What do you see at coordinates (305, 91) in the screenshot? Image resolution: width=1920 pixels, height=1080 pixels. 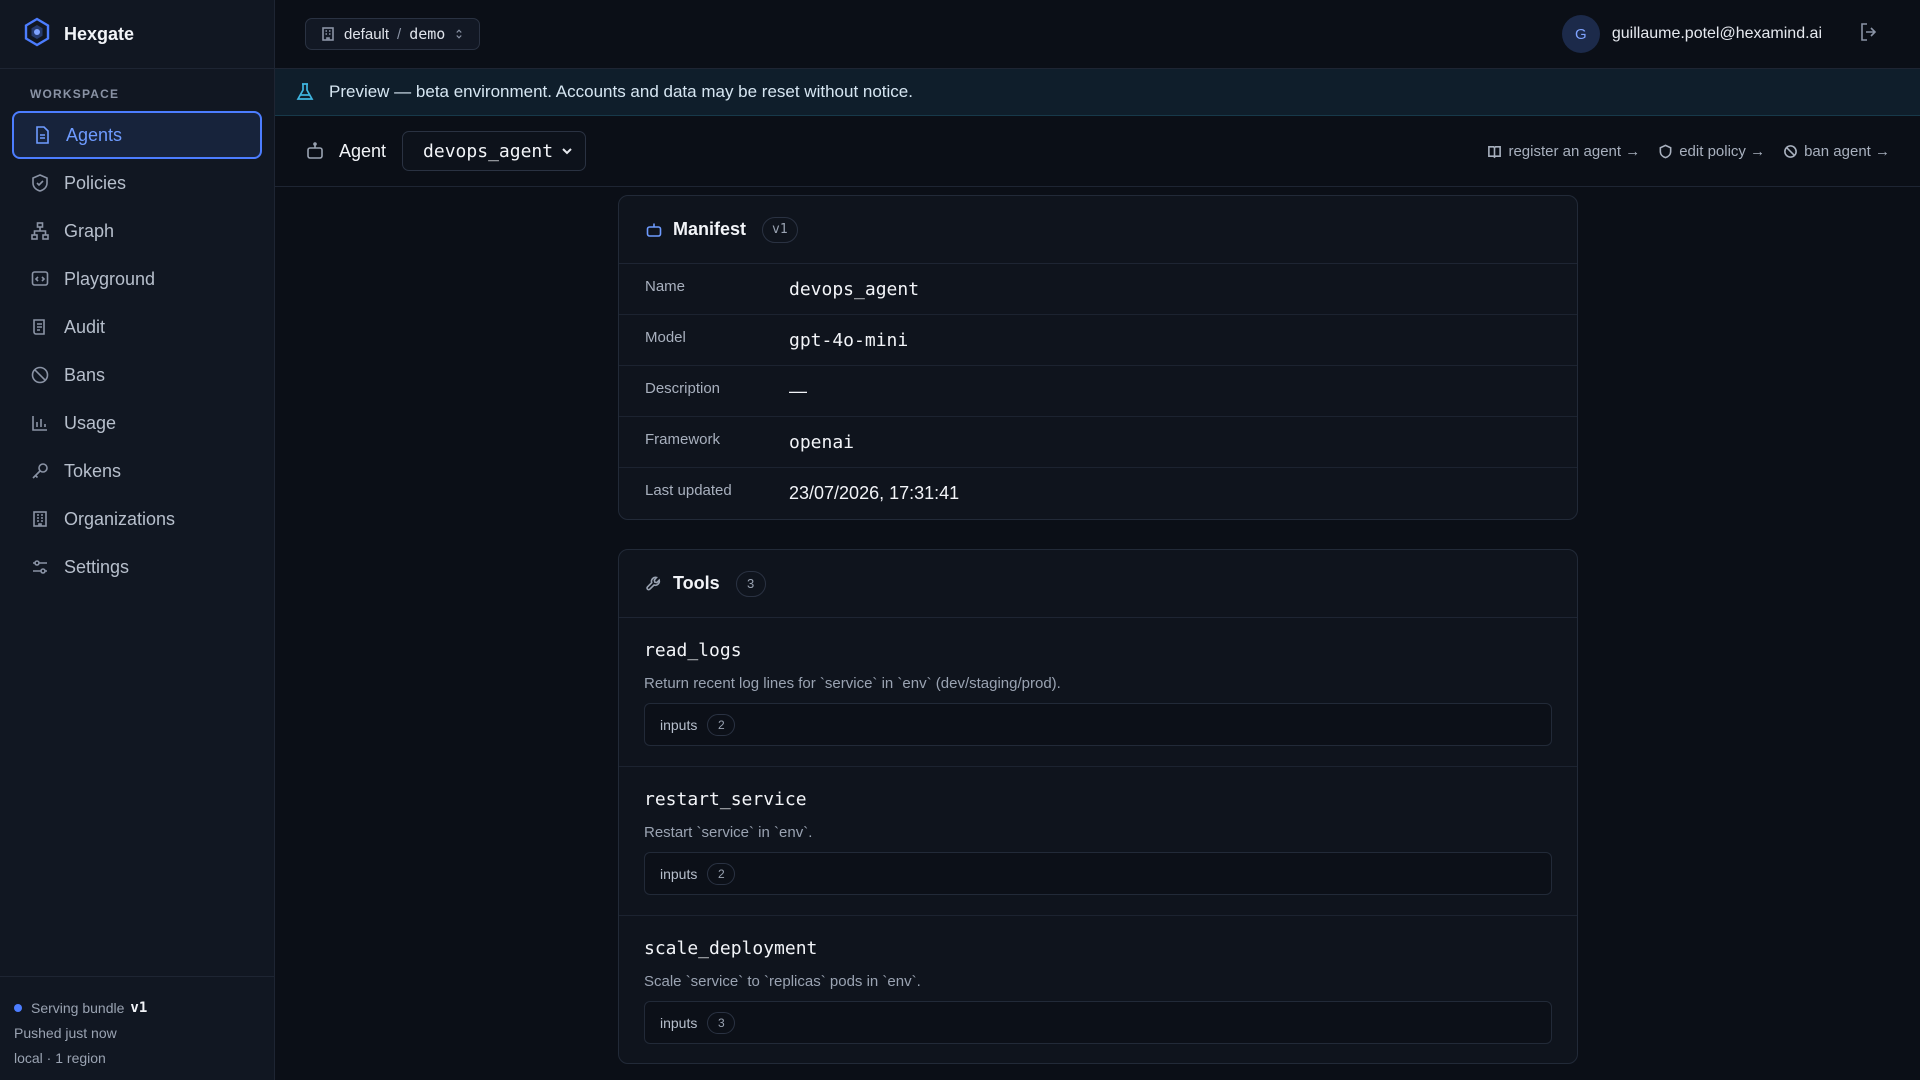 I see `flask-icon` at bounding box center [305, 91].